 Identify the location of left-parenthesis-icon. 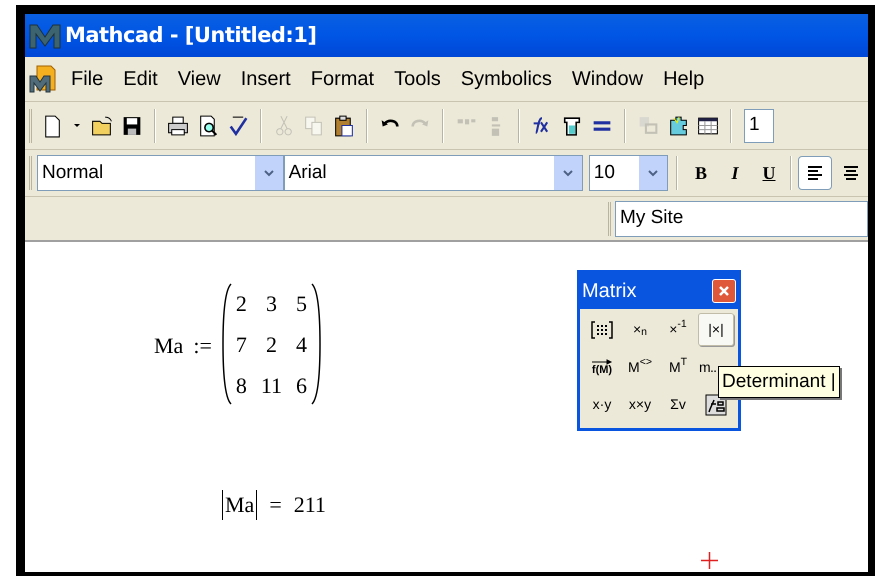
(227, 344).